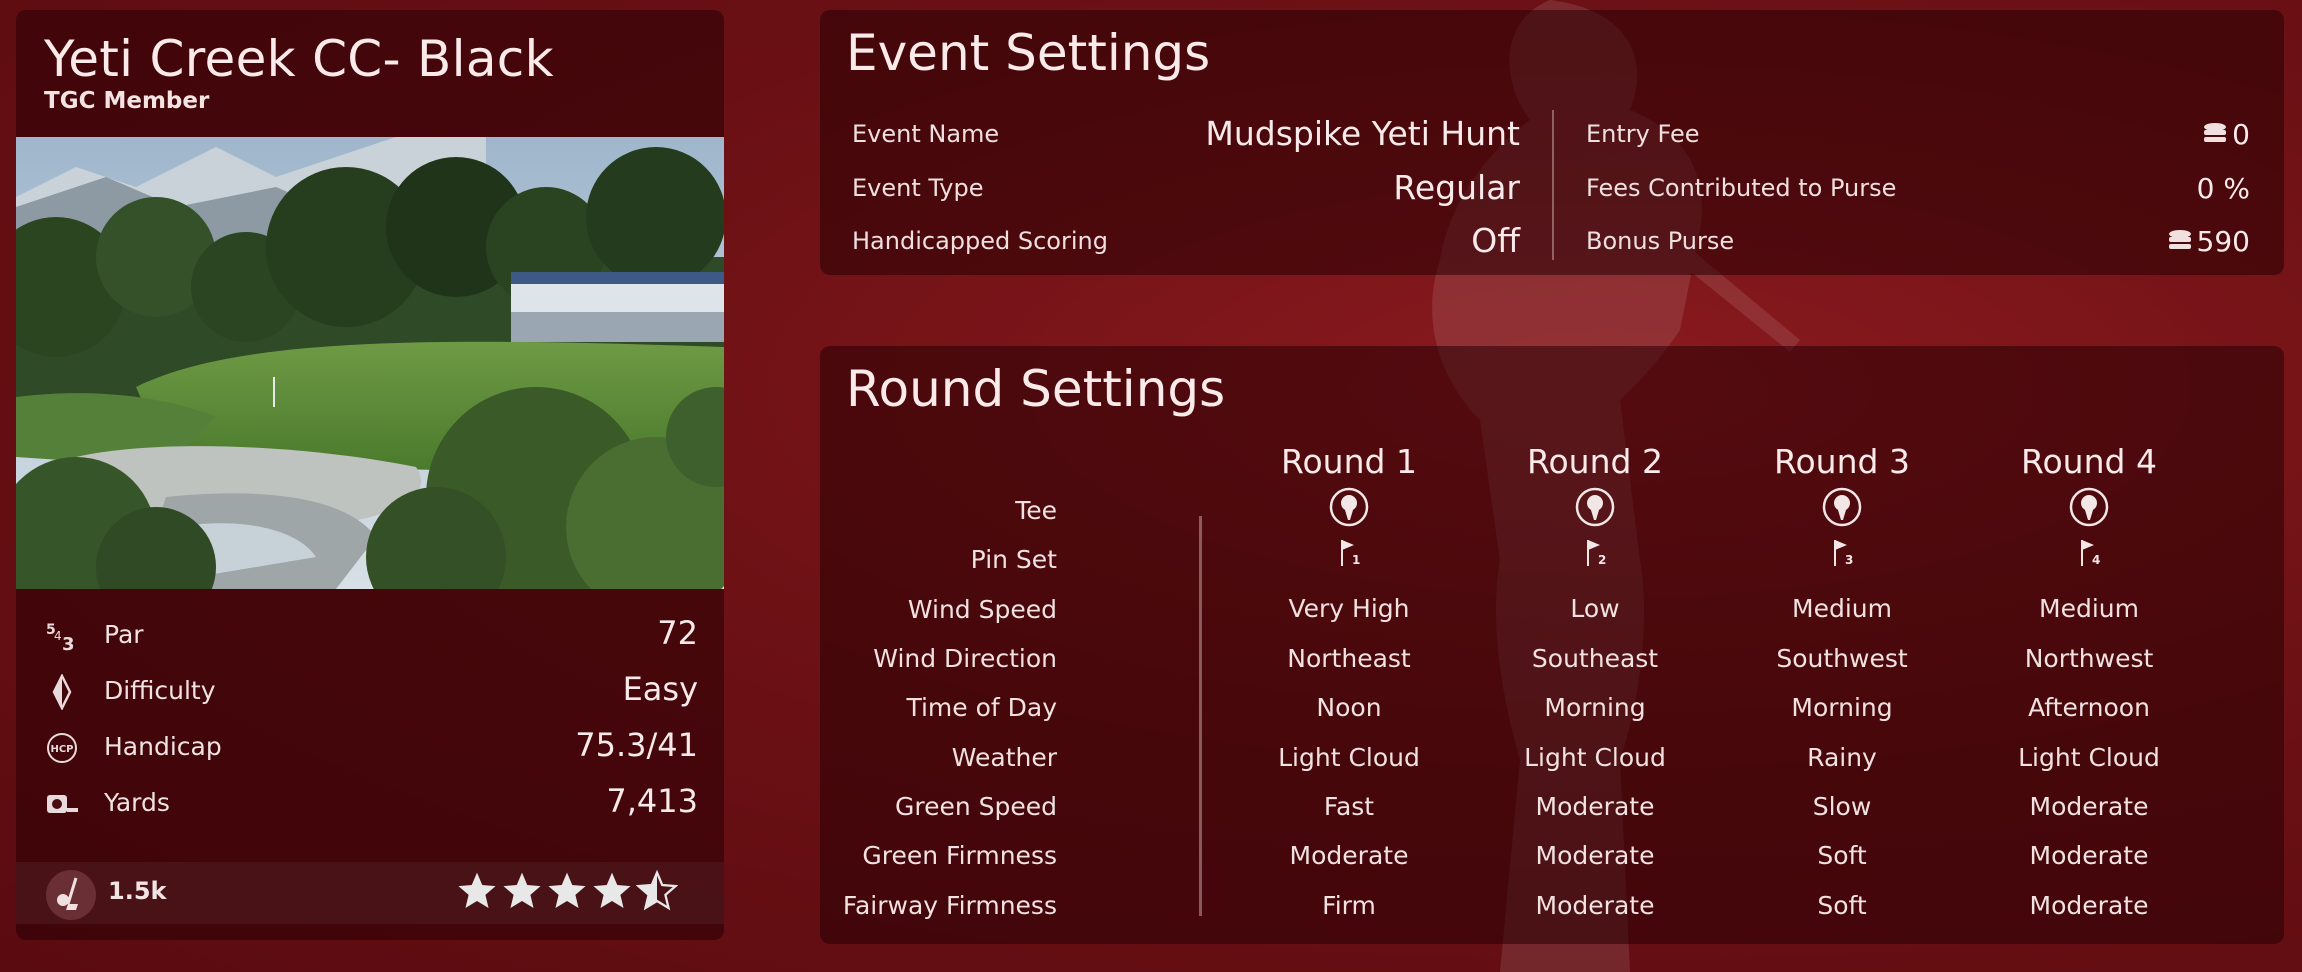 This screenshot has width=2302, height=972. I want to click on event-type-value: Regular, so click(1456, 187).